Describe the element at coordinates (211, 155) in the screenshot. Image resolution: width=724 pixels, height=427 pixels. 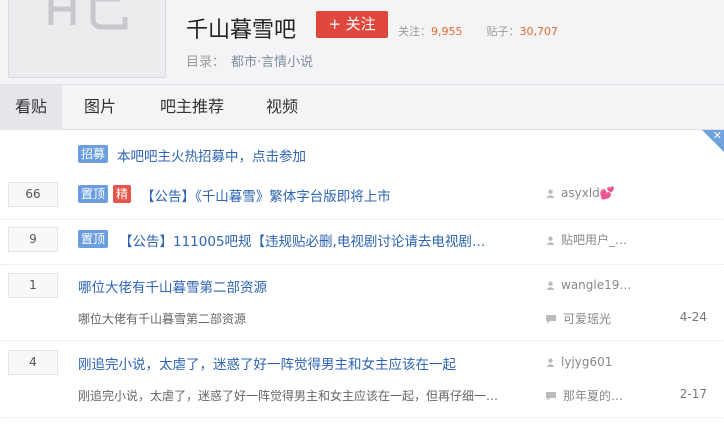
I see `recruit-text: 本吧吧主火热招募中，点击参加` at that location.